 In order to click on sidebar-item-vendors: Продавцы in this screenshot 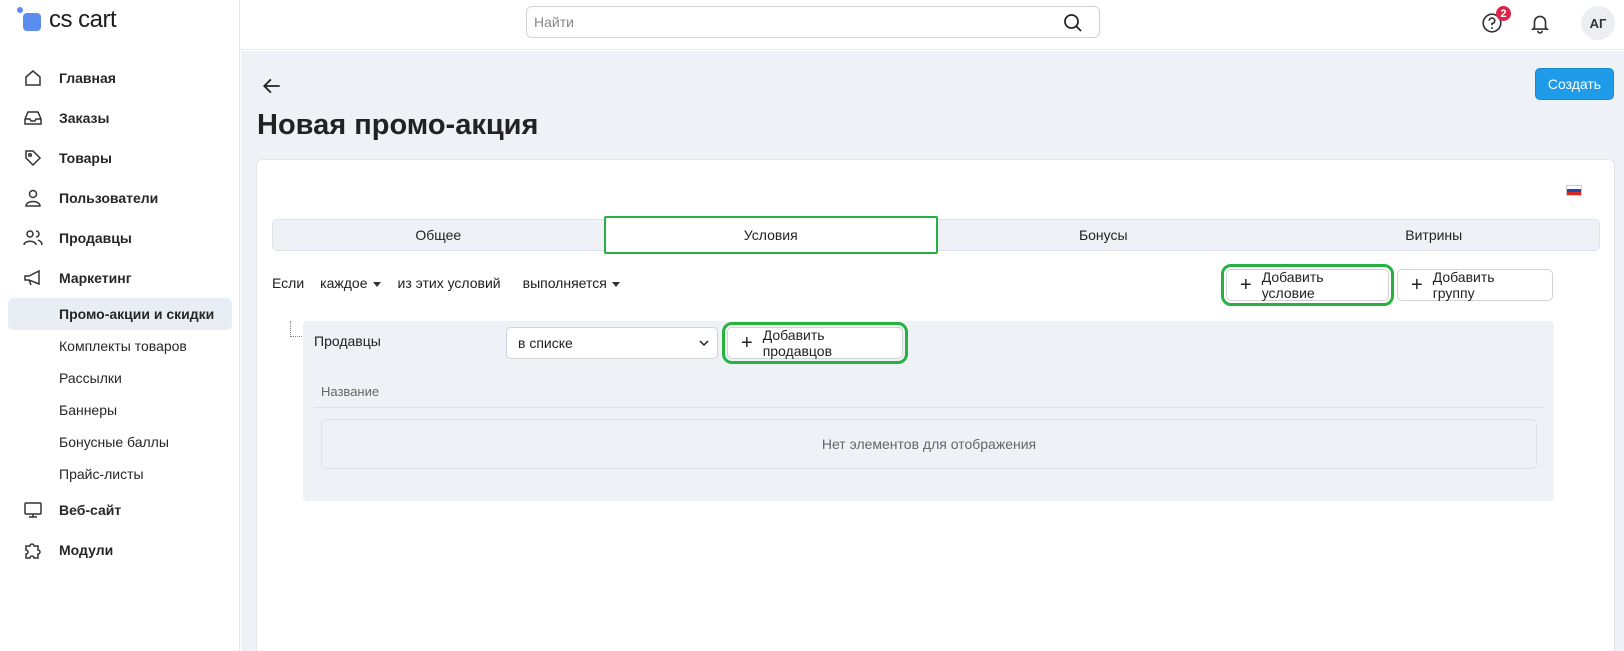, I will do `click(120, 238)`.